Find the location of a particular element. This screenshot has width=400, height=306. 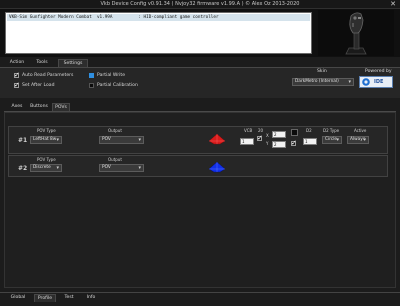

partial-calibration-label: Partial Calibration is located at coordinates (117, 85).